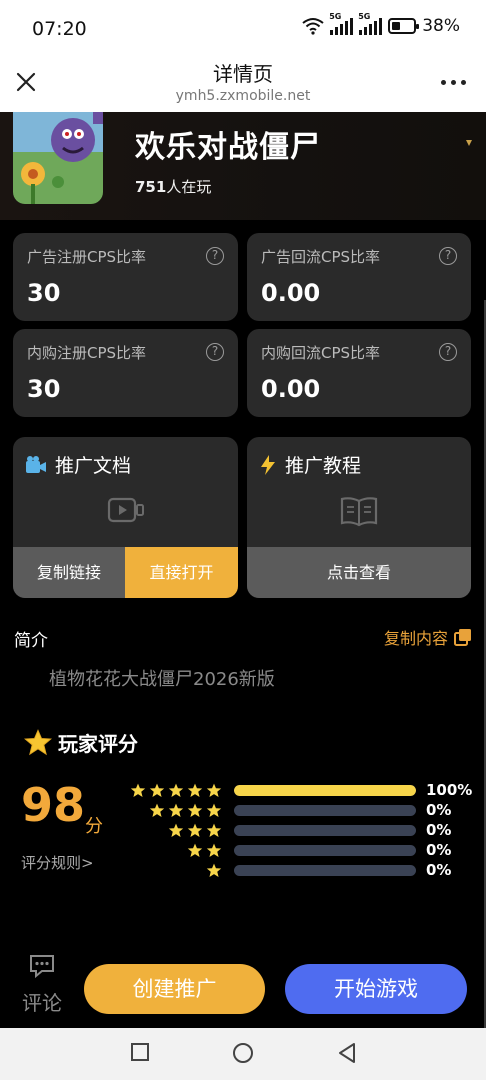  Describe the element at coordinates (268, 464) in the screenshot. I see `lightning-icon` at that location.